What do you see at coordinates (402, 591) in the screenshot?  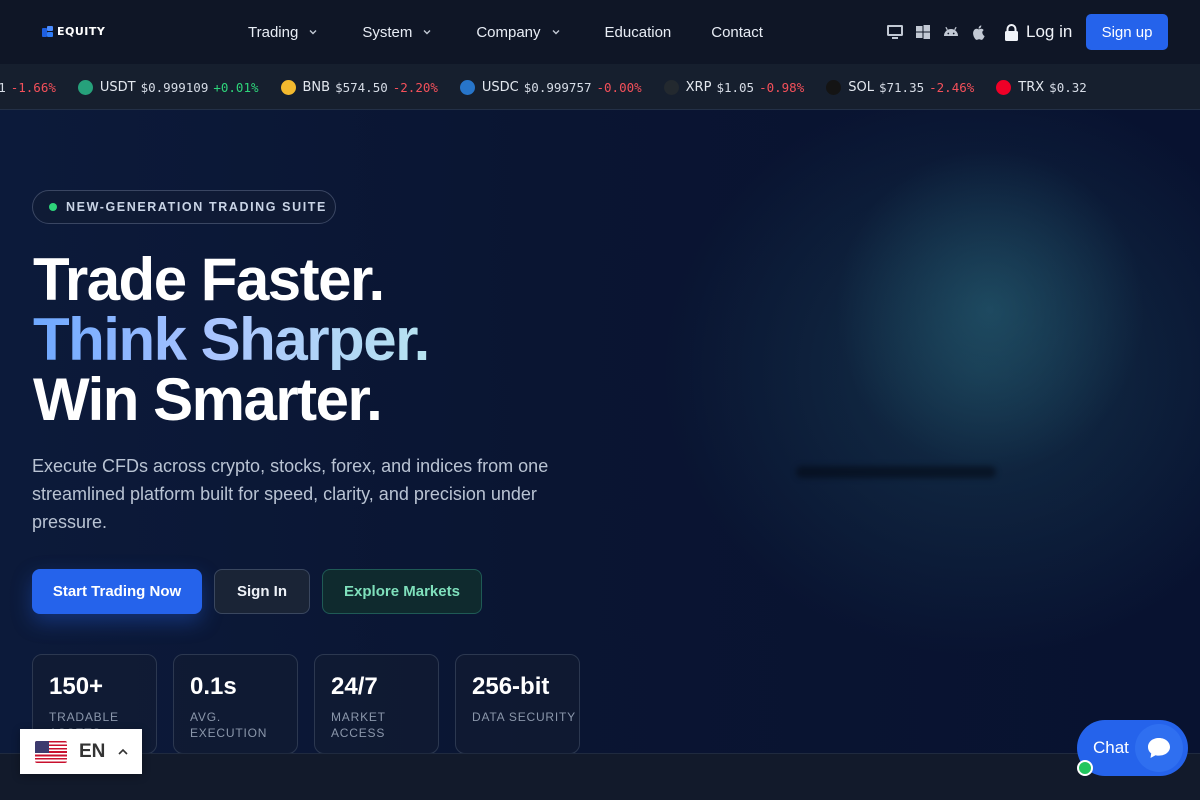 I see `explore-markets-button: Explore Markets` at bounding box center [402, 591].